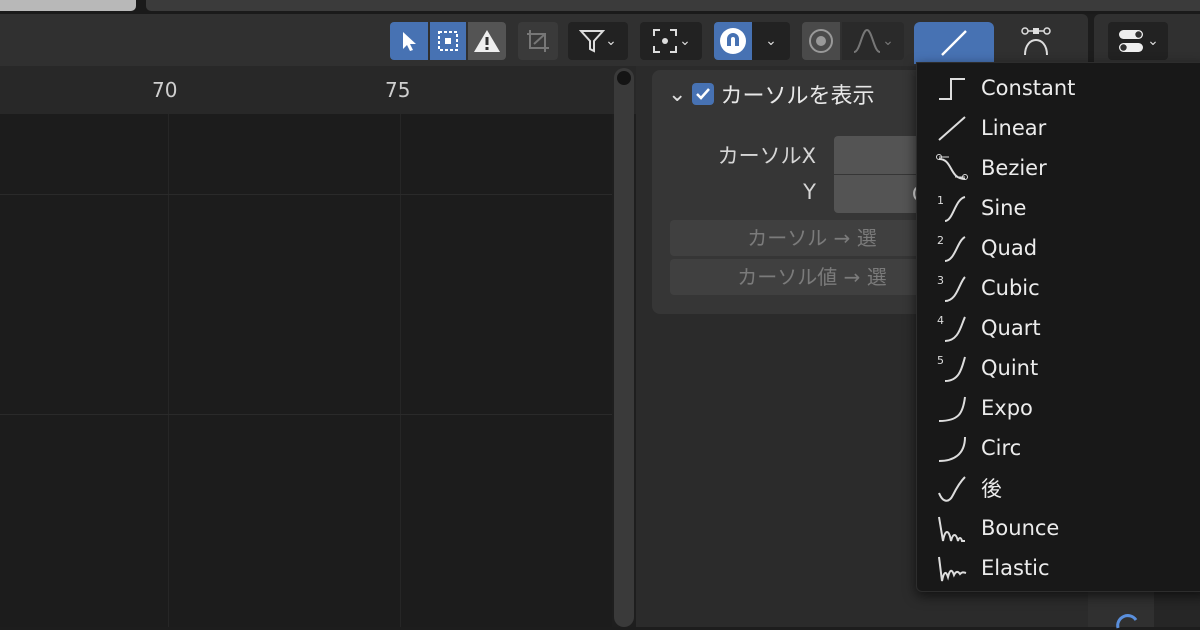  I want to click on menu-item-back: 後, so click(1058, 488).